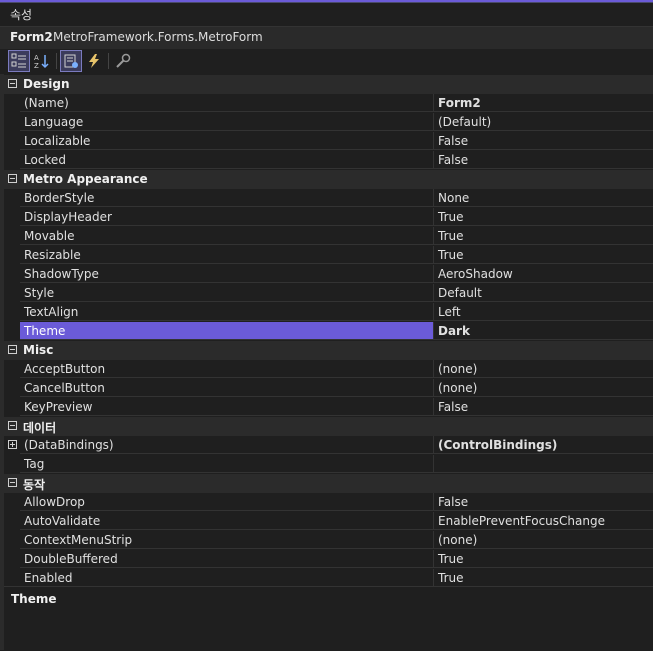 The image size is (653, 651). What do you see at coordinates (21, 15) in the screenshot?
I see `window-title: 속성` at bounding box center [21, 15].